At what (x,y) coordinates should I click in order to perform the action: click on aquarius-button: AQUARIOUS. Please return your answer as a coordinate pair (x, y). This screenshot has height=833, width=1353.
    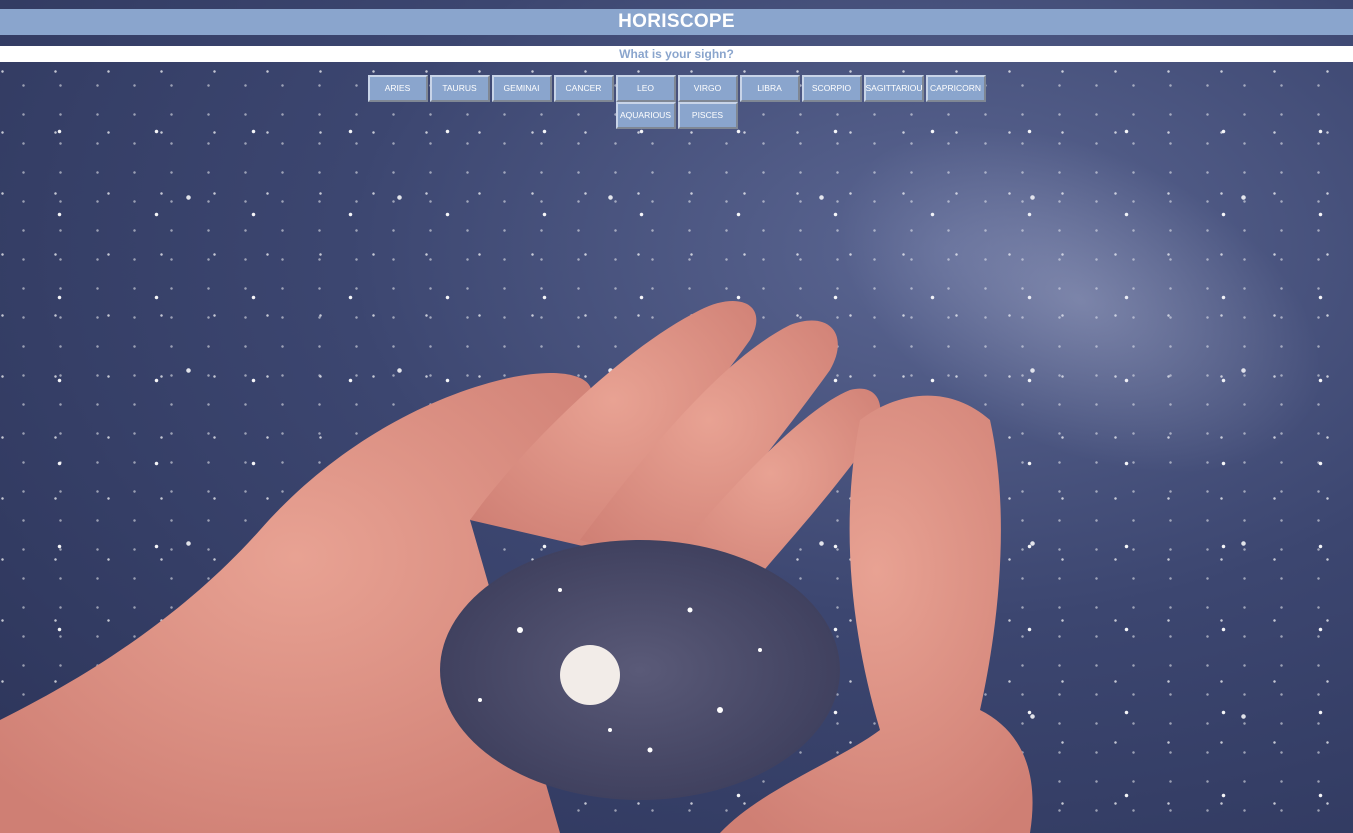
    Looking at the image, I should click on (645, 115).